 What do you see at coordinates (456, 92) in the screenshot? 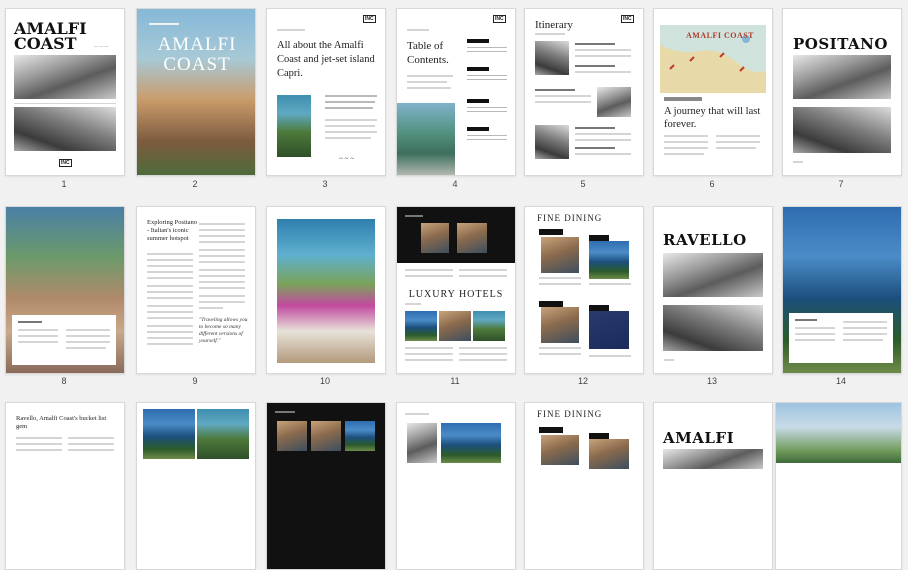
I see `page-thumbnail-4: INC Table of Contents.` at bounding box center [456, 92].